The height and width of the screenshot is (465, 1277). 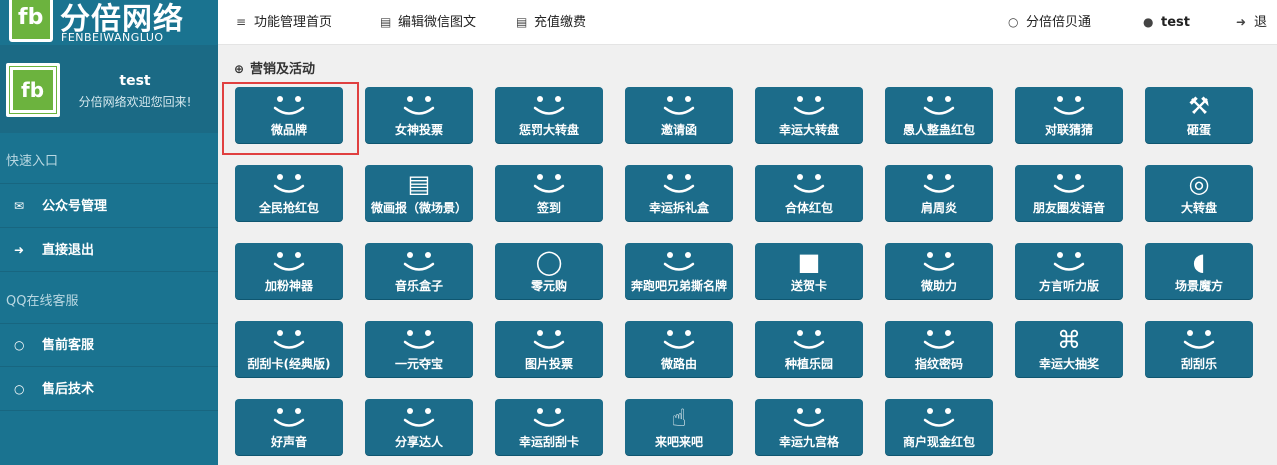 I want to click on nav-edit-wechat: ▤ 编辑微信图文, so click(x=428, y=22).